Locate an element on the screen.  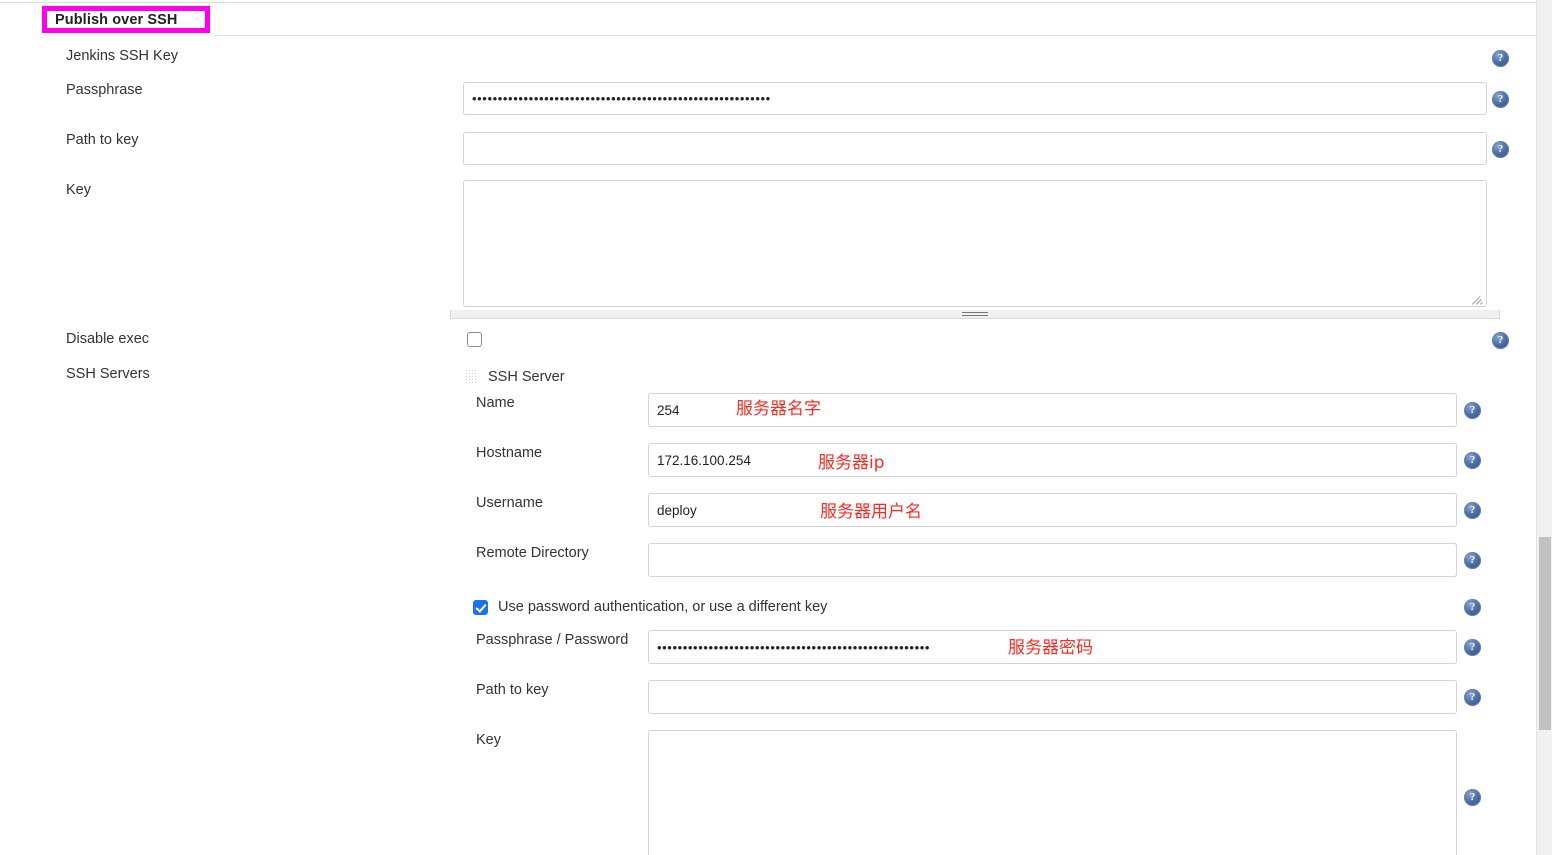
use-password-auth-checkbox is located at coordinates (480, 607).